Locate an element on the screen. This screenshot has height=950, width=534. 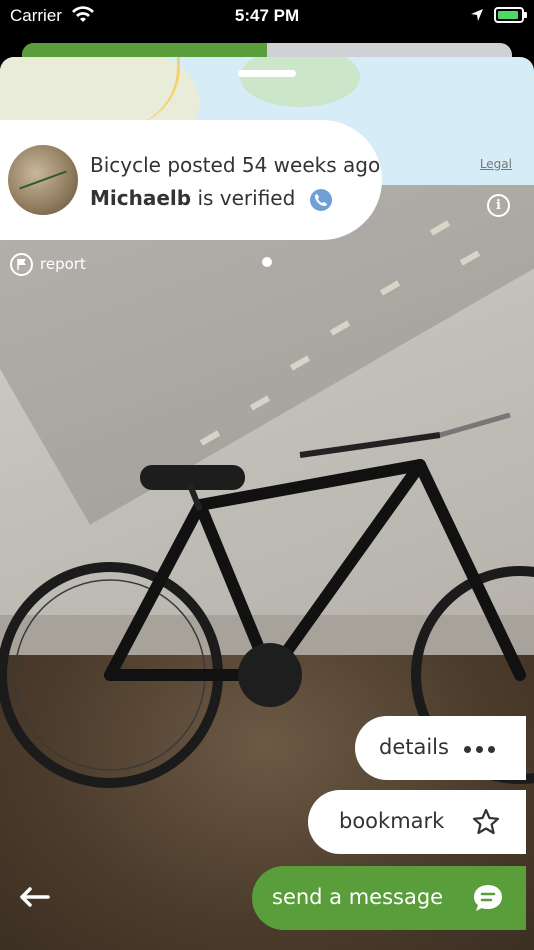
send-message-button: send a message is located at coordinates (389, 898).